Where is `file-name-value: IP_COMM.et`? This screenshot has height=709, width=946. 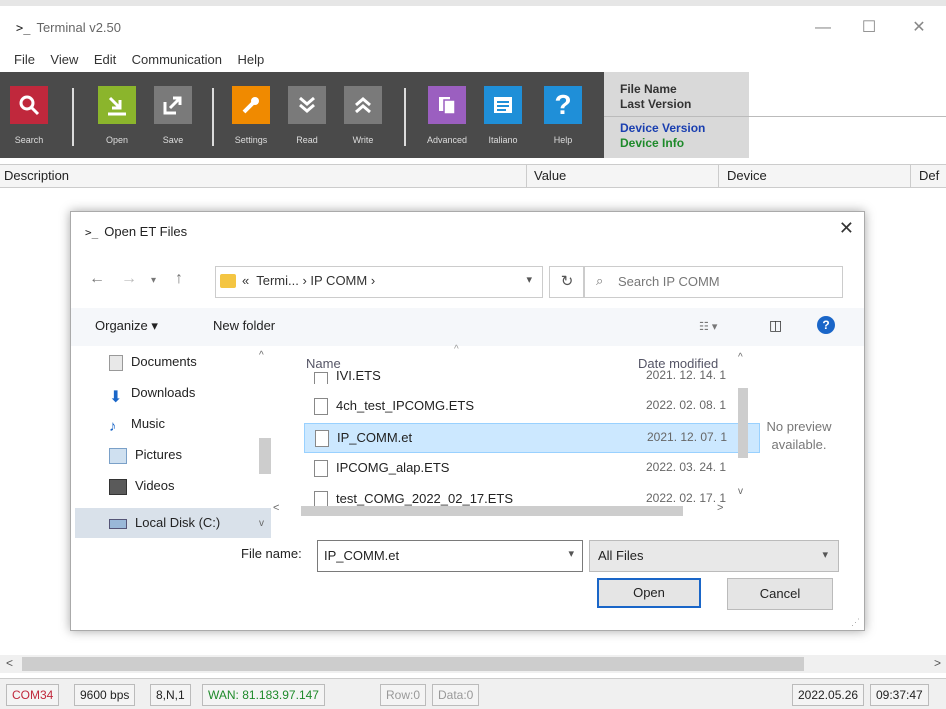
file-name-value: IP_COMM.et is located at coordinates (362, 555).